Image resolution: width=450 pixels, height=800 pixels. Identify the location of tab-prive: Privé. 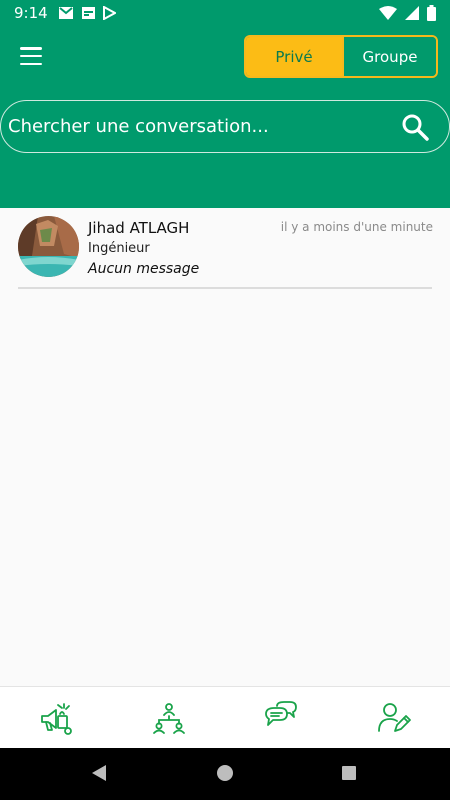
(294, 56).